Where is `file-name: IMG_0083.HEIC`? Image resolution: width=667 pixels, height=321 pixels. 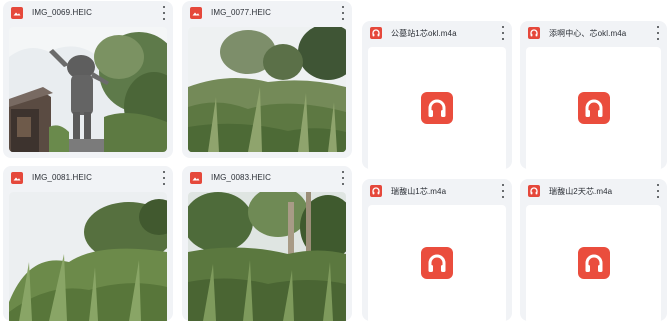 file-name: IMG_0083.HEIC is located at coordinates (241, 177).